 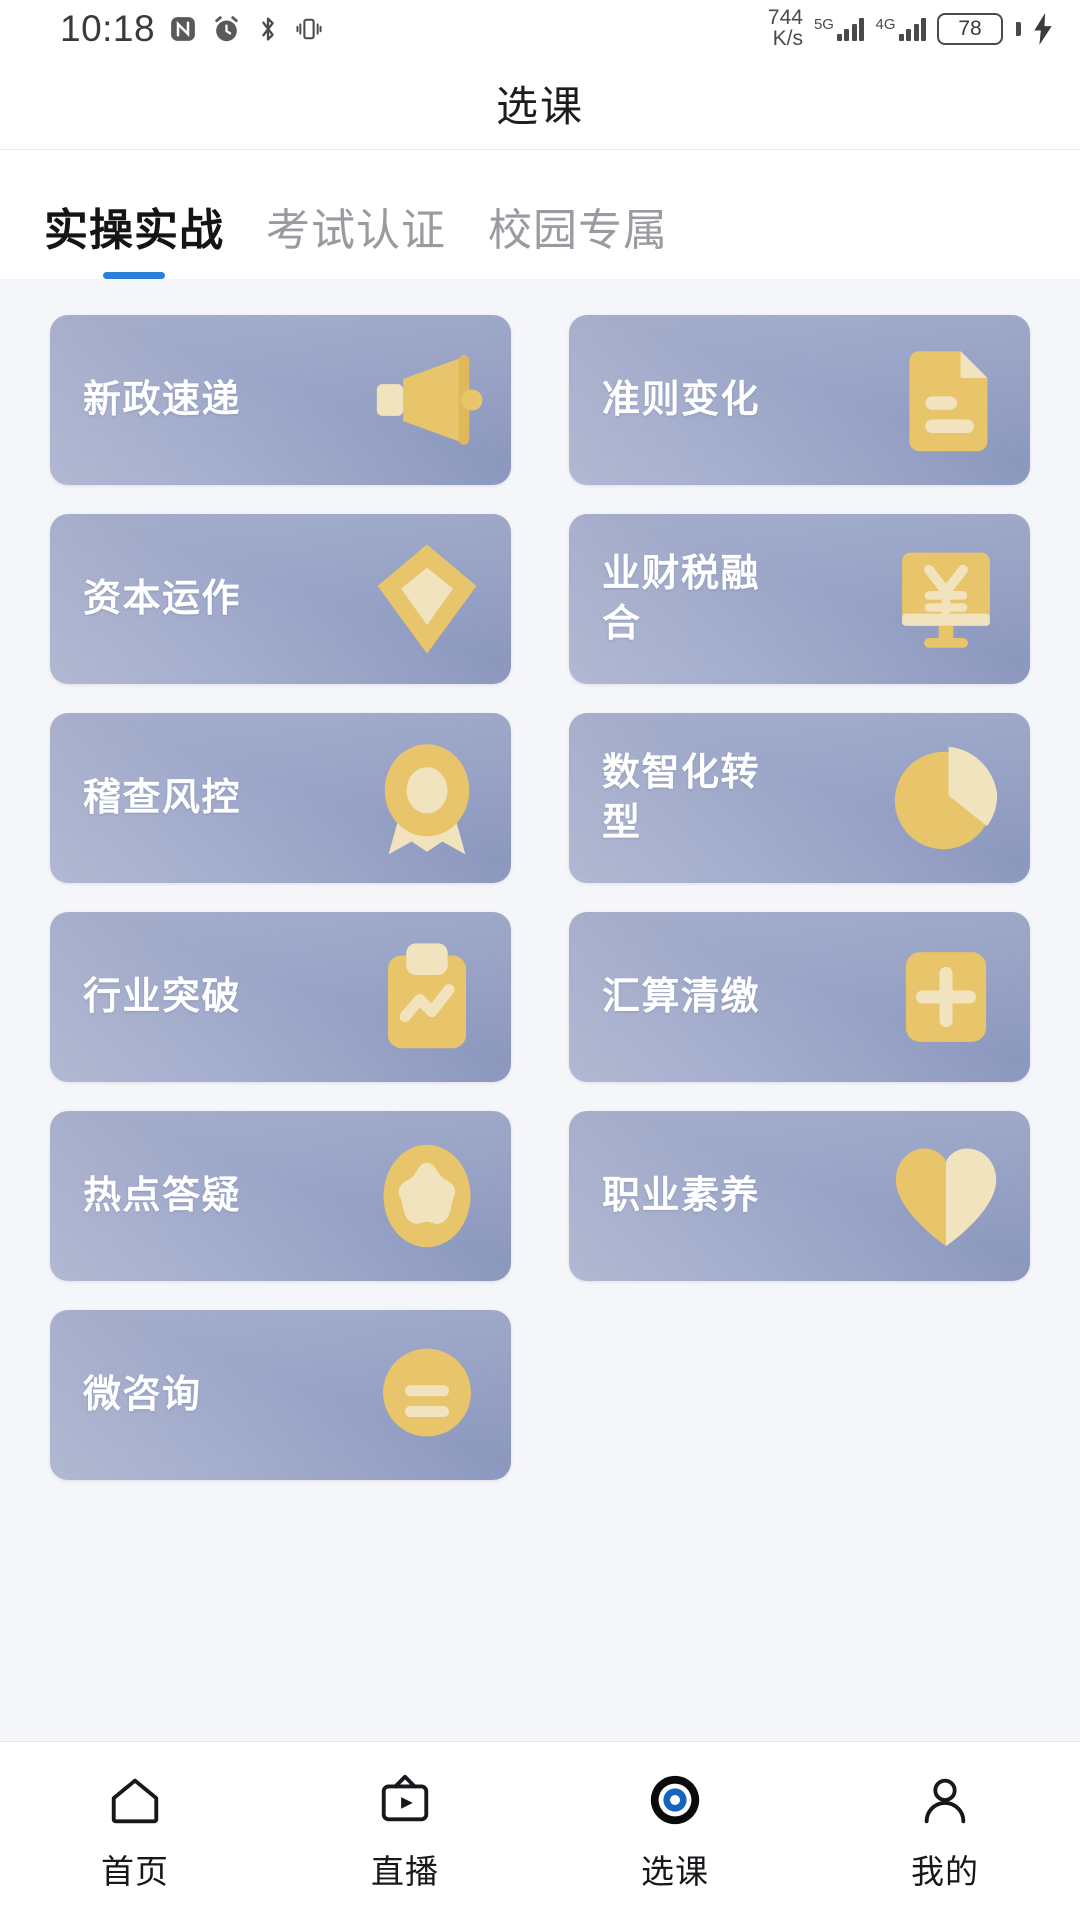 What do you see at coordinates (427, 798) in the screenshot?
I see `medal-icon` at bounding box center [427, 798].